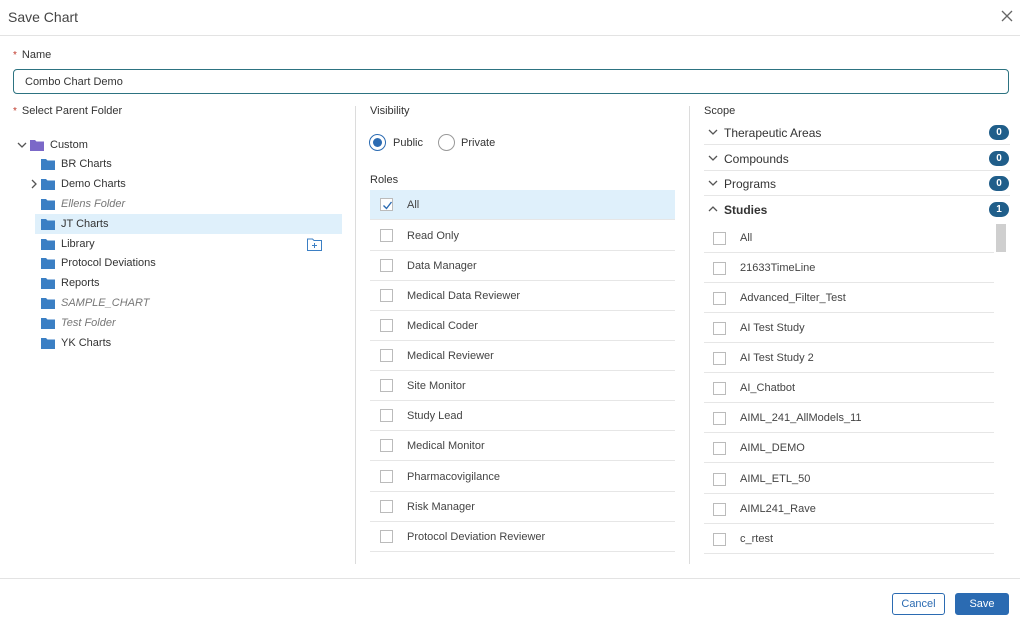 This screenshot has width=1020, height=627. I want to click on dialog-header: Save Chart, so click(510, 18).